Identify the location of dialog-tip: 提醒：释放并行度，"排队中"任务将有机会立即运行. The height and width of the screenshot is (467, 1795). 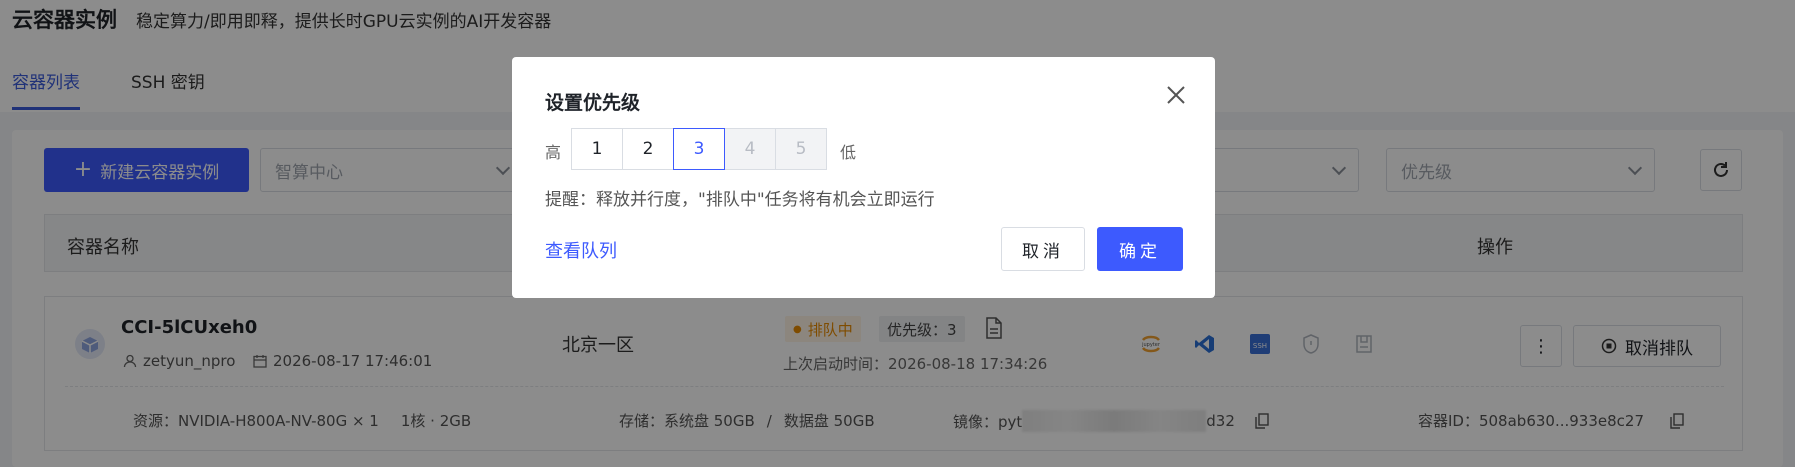
(740, 200).